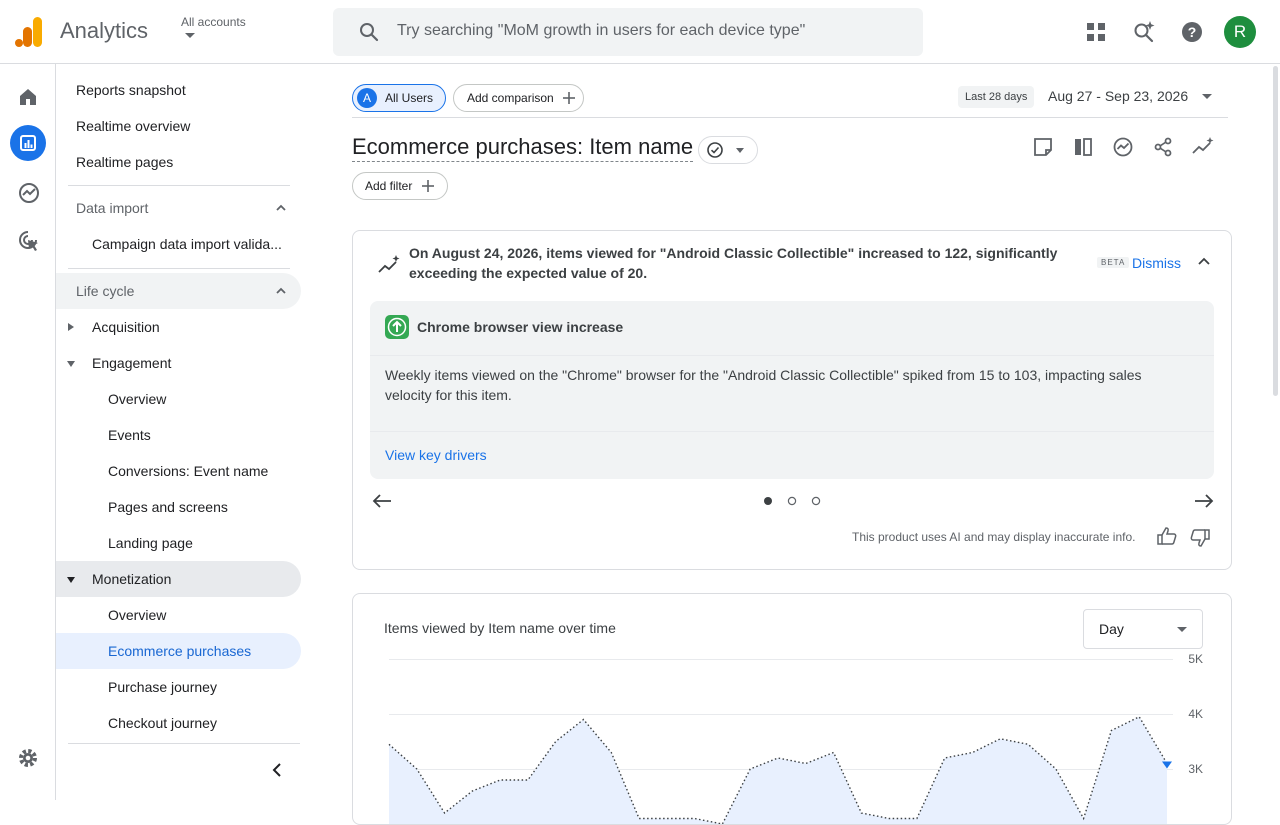 The width and height of the screenshot is (1280, 825). Describe the element at coordinates (1195, 714) in the screenshot. I see `y-tick-label: 4K` at that location.